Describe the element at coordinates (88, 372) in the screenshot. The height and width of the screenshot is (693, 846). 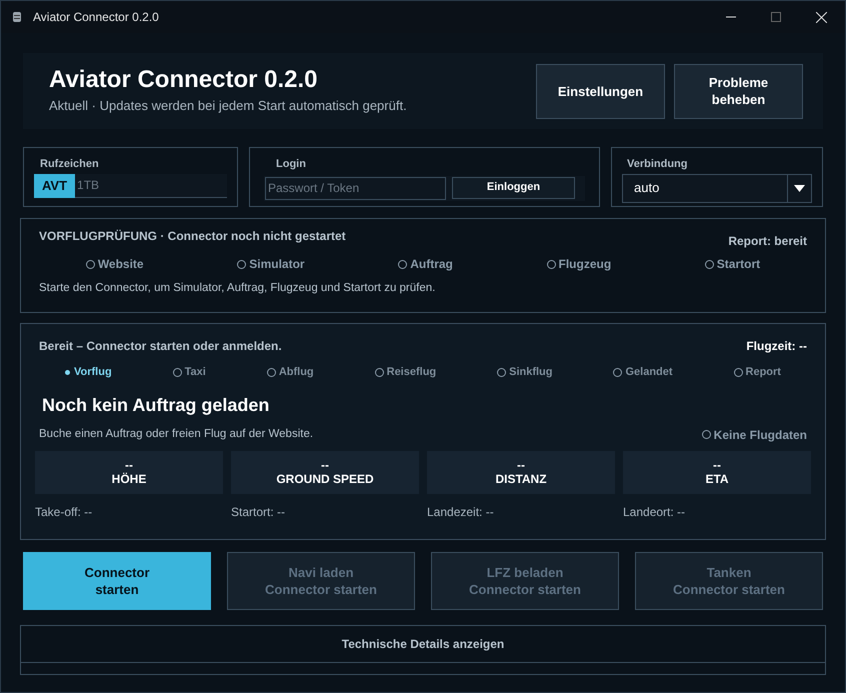
I see `phase-label: Vorflug` at that location.